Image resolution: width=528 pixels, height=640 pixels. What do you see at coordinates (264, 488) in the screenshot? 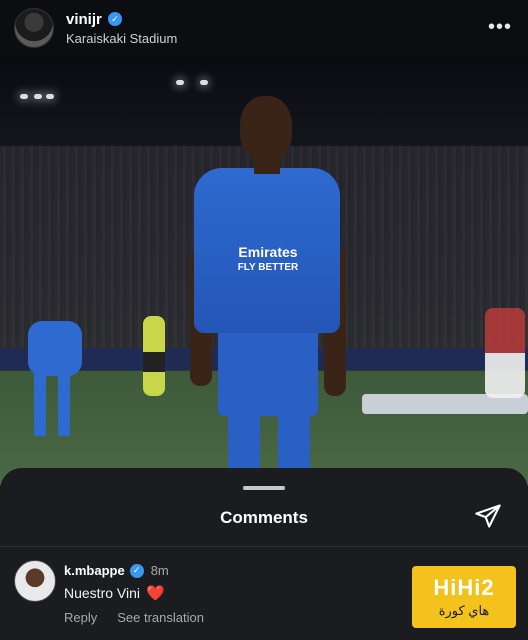
I see `sheet-grabber` at bounding box center [264, 488].